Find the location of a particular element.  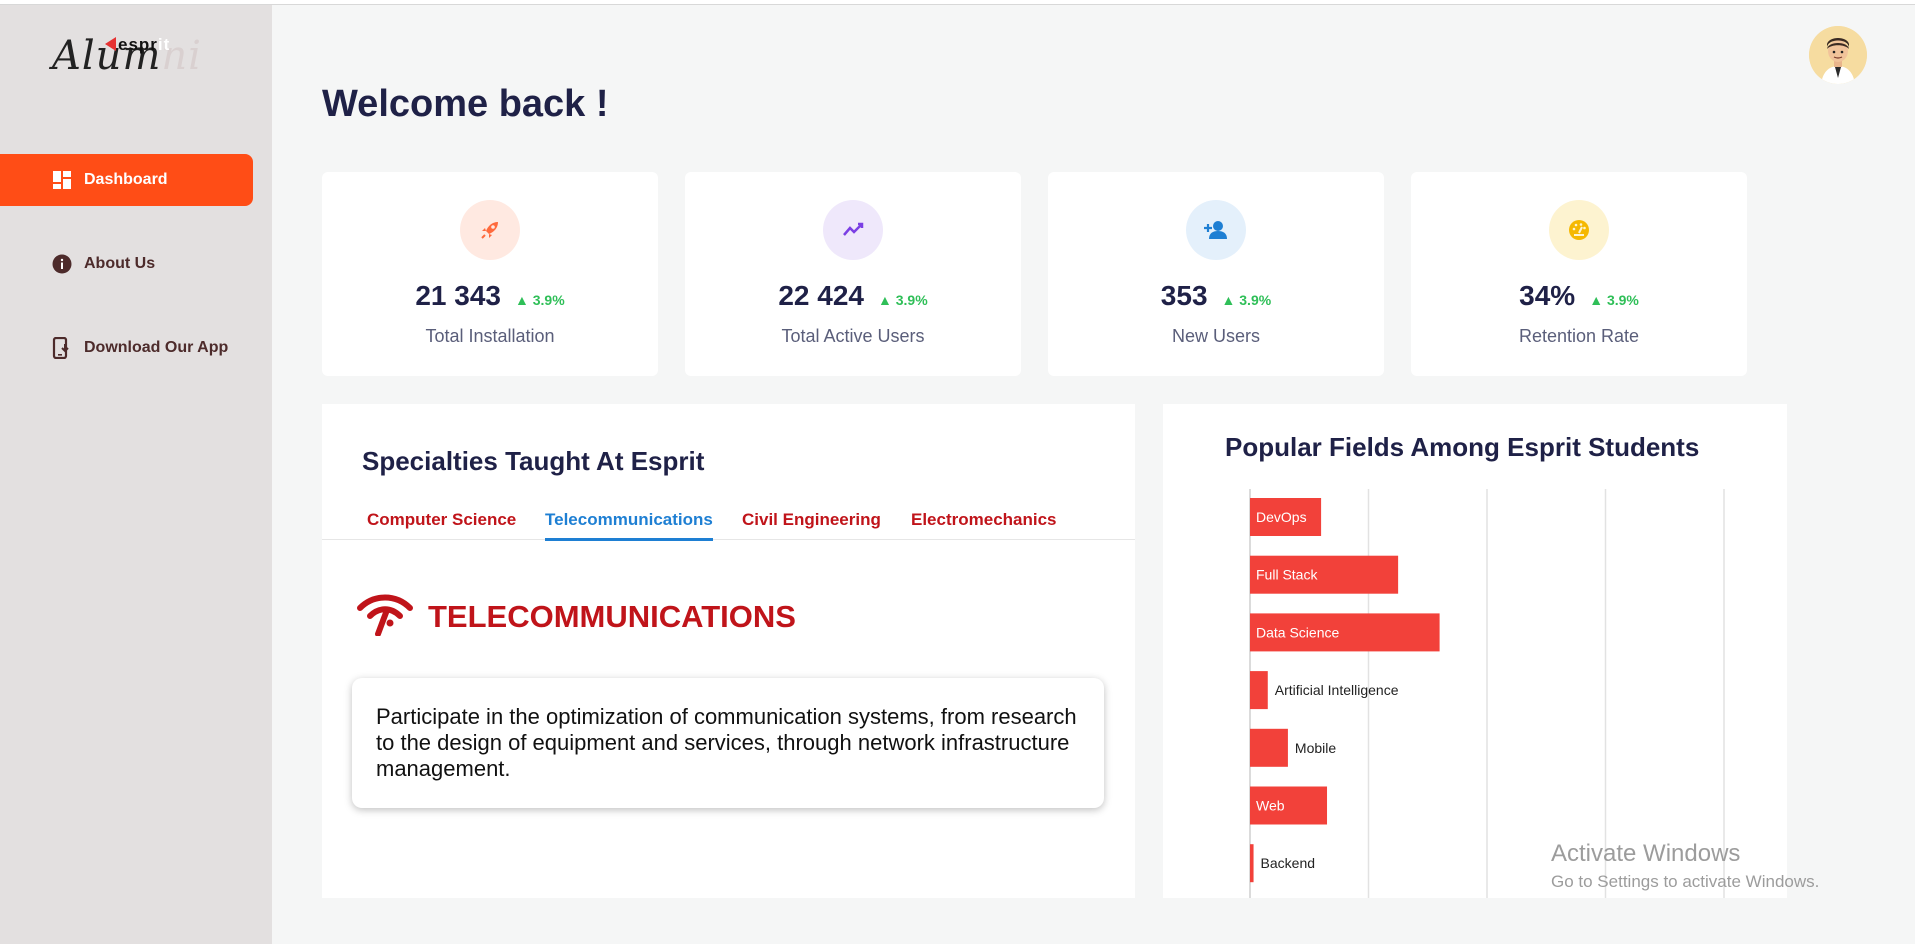

chart-bar-label: Backend is located at coordinates (1288, 863).